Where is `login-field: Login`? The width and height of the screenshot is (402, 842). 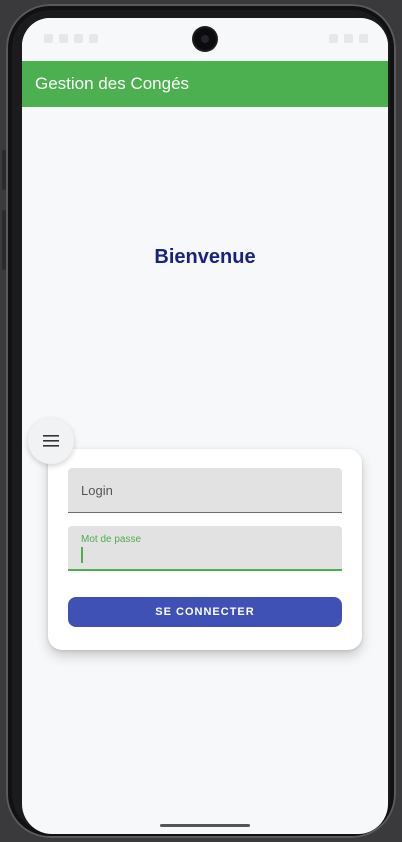
login-field: Login is located at coordinates (205, 490).